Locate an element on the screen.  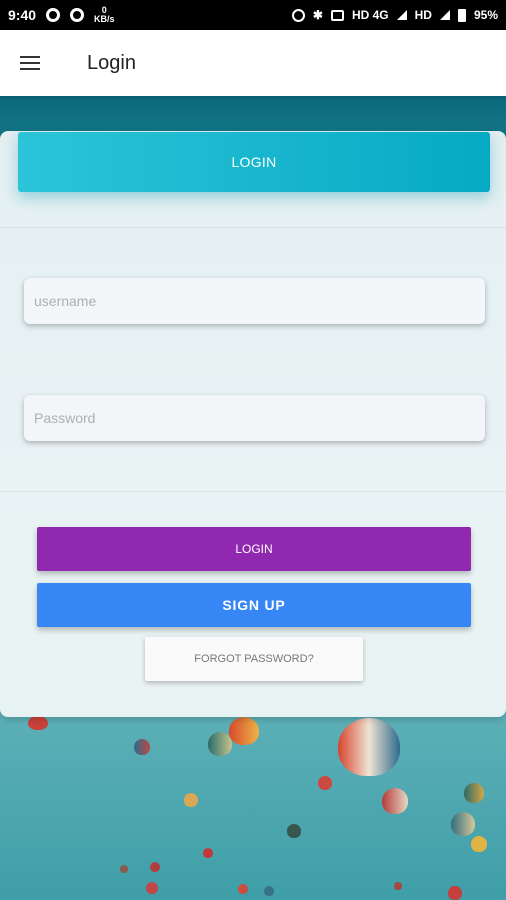
settings-icon is located at coordinates (77, 15).